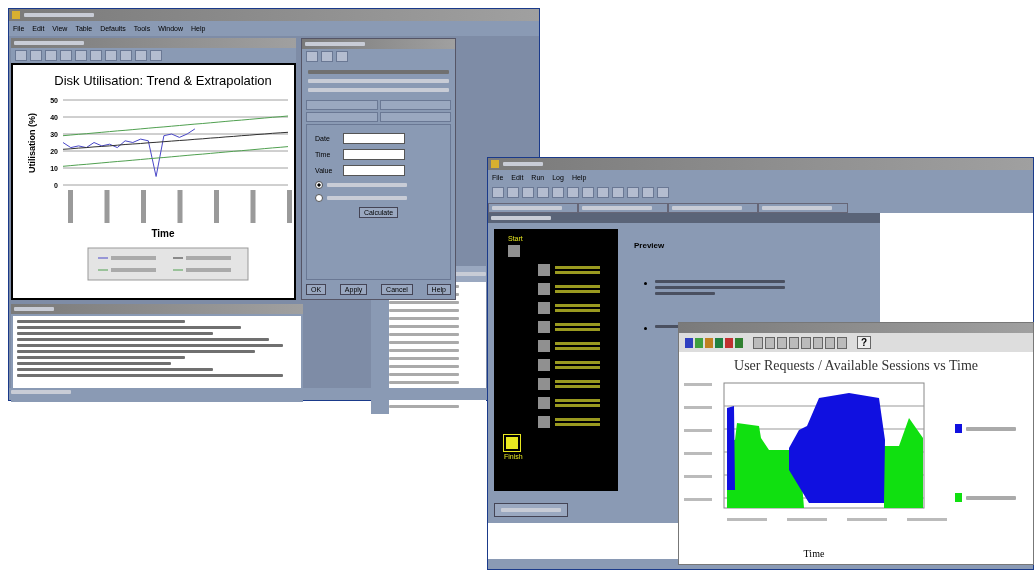 Image resolution: width=1034 pixels, height=570 pixels. What do you see at coordinates (531, 510) in the screenshot?
I see `wizard-button` at bounding box center [531, 510].